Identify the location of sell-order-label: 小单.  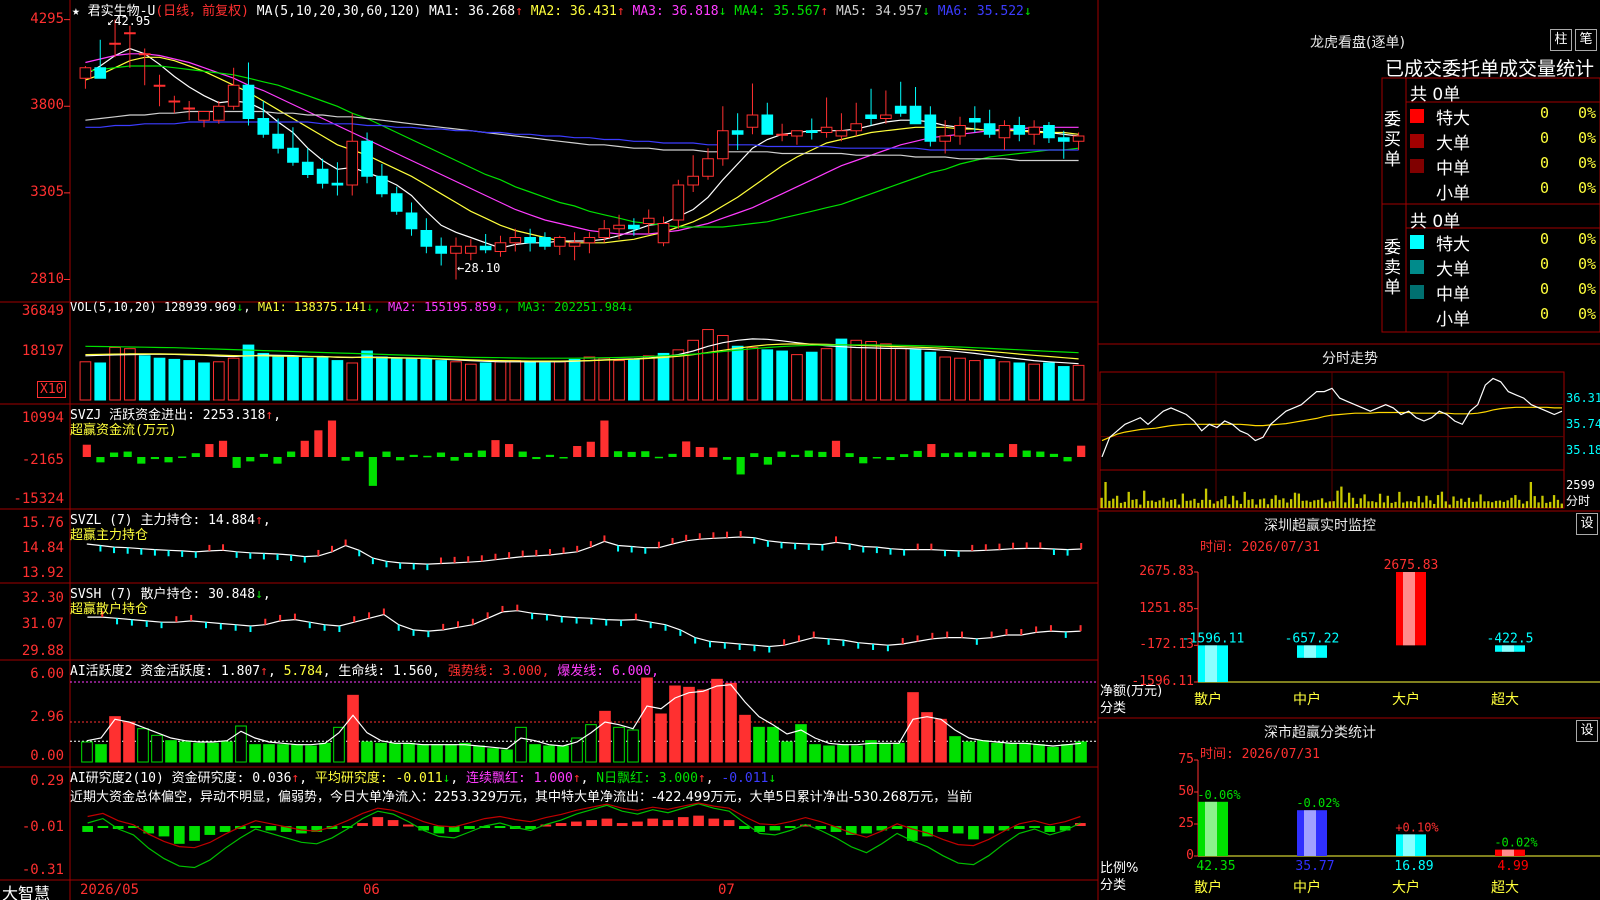
(1453, 320).